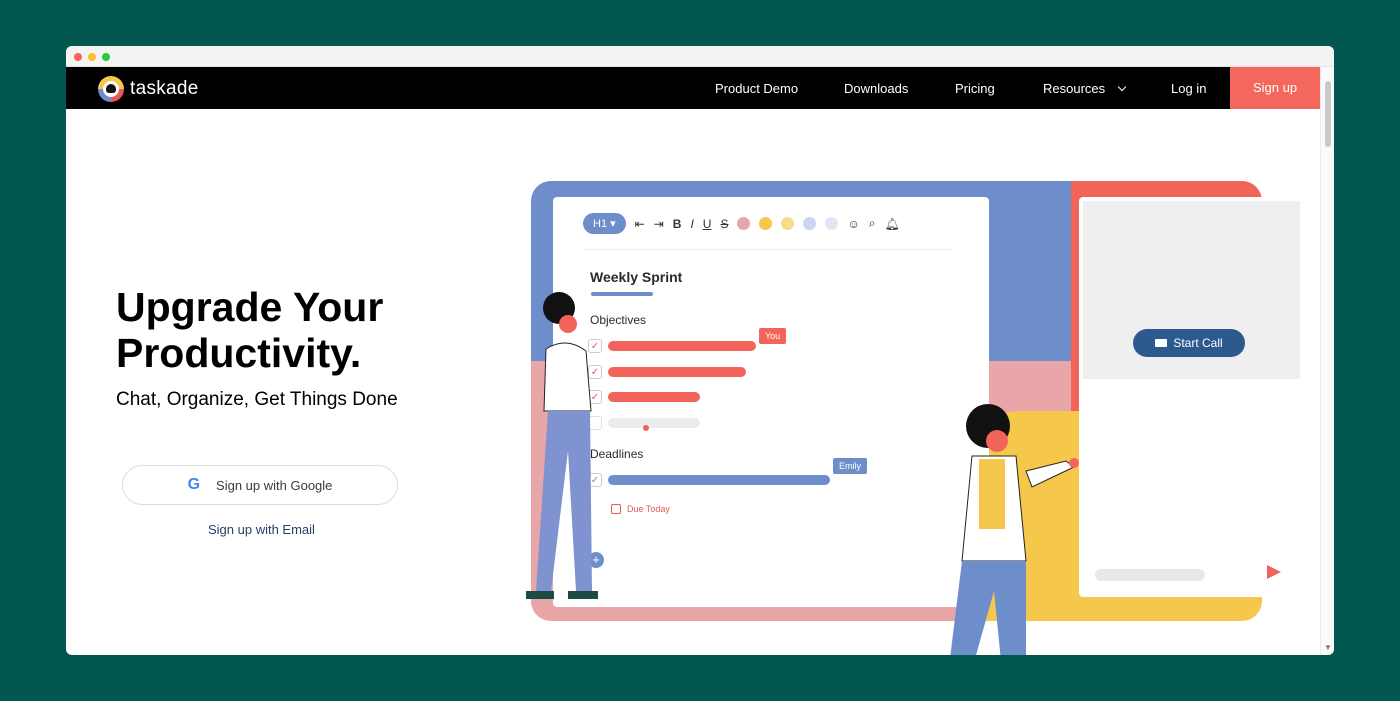  Describe the element at coordinates (1275, 88) in the screenshot. I see `signup-button: Sign up` at that location.